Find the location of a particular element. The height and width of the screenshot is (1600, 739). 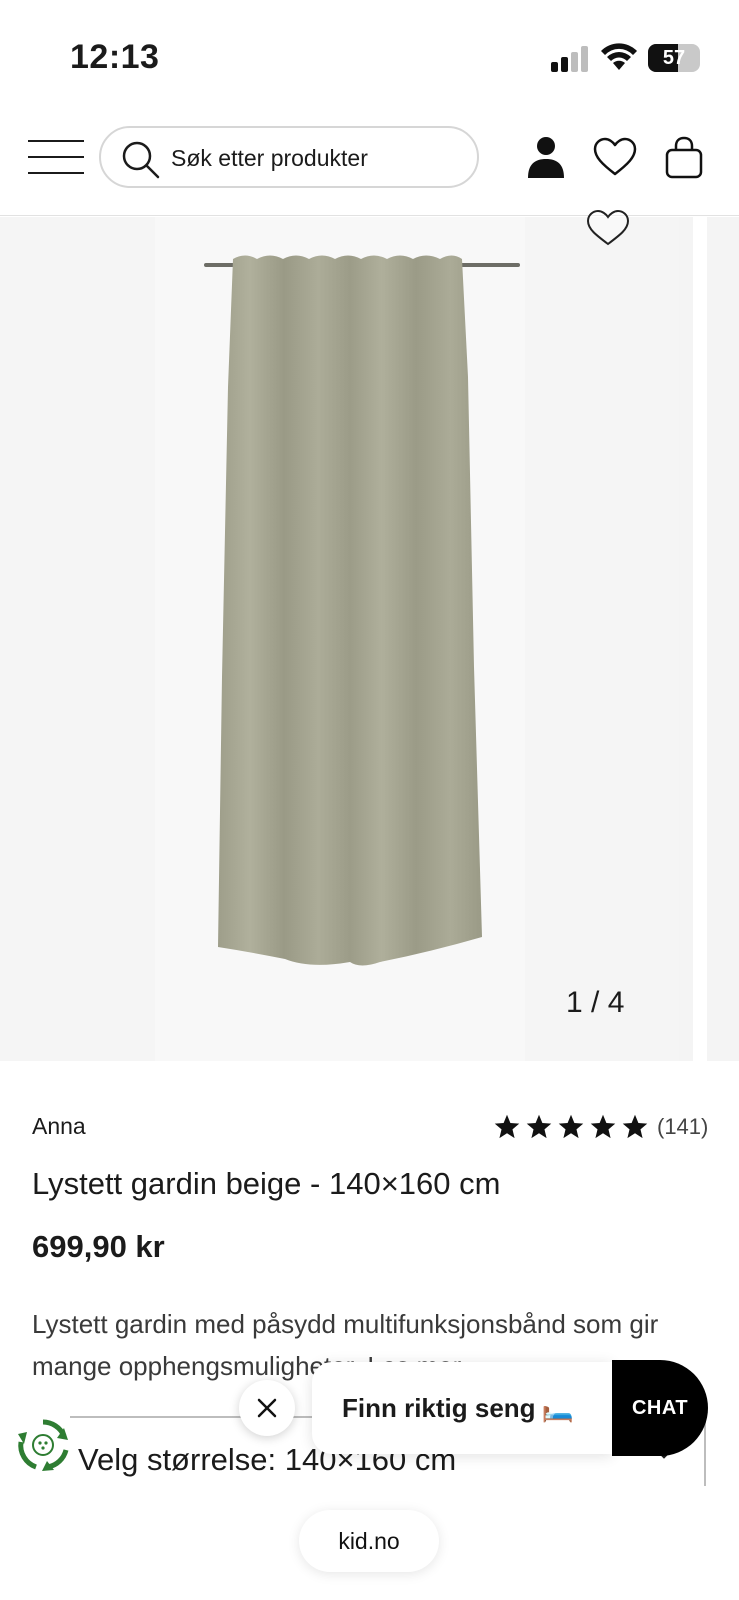

cellular-signal-icon is located at coordinates (571, 59).